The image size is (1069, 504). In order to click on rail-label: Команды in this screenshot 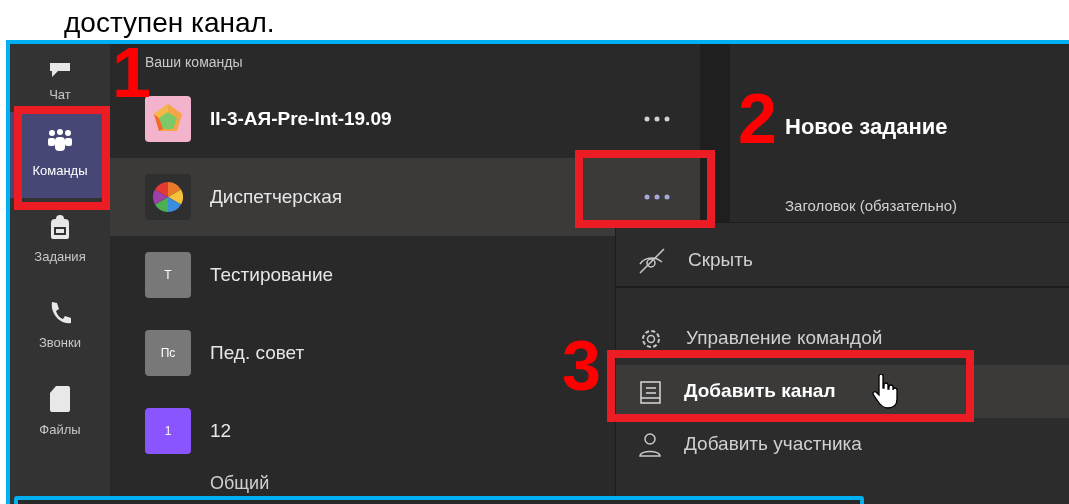, I will do `click(60, 171)`.